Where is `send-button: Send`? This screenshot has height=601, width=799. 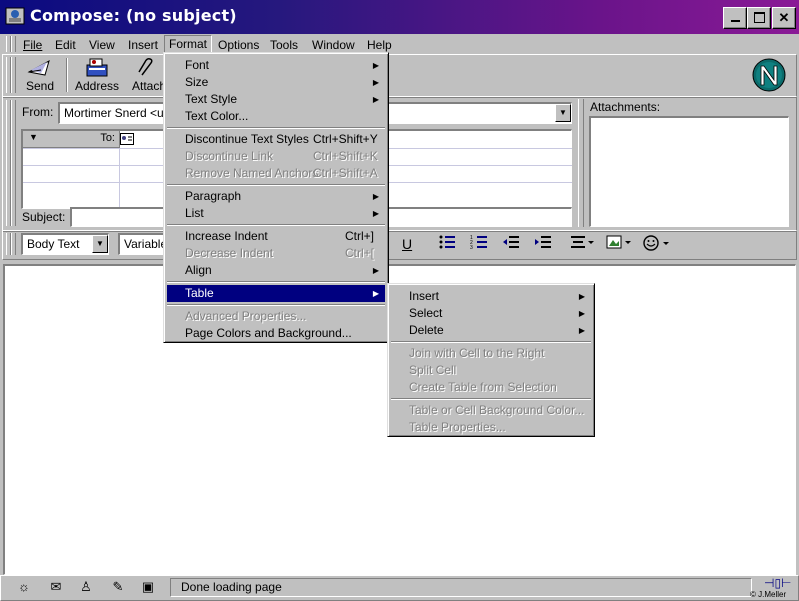 send-button: Send is located at coordinates (40, 75).